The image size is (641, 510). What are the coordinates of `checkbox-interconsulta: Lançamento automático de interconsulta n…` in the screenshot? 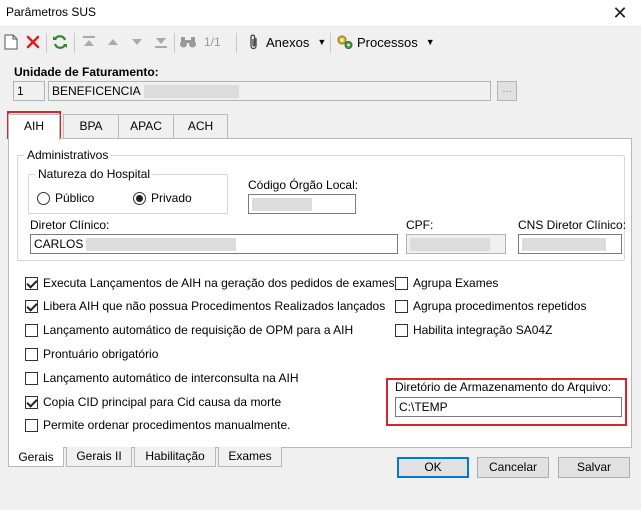 It's located at (162, 378).